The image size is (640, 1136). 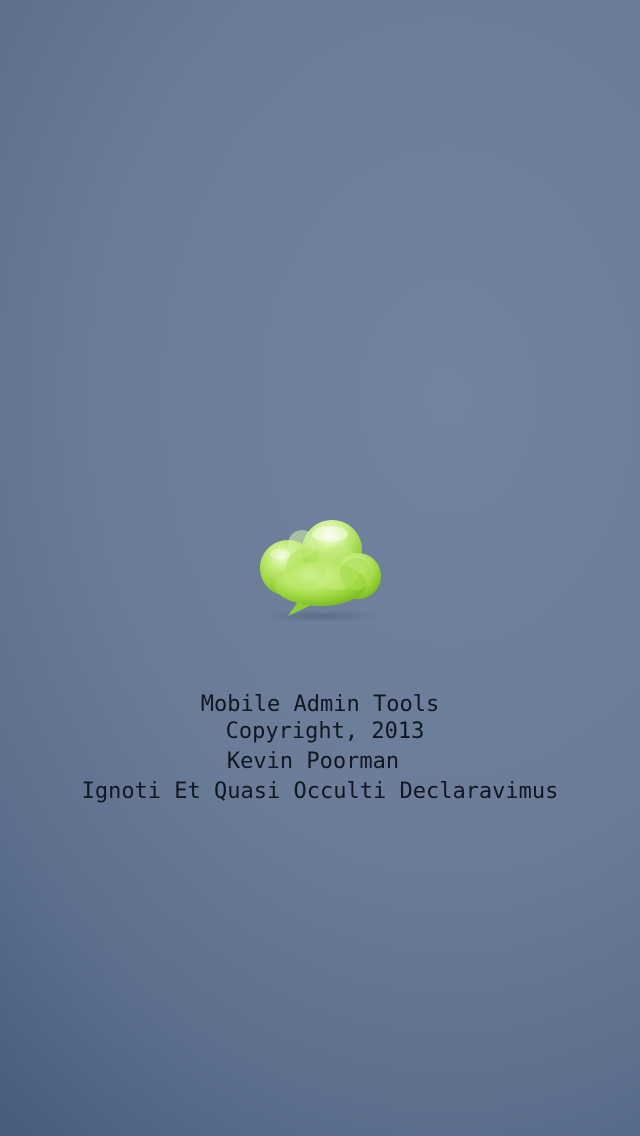 What do you see at coordinates (322, 571) in the screenshot?
I see `green-cloud-speech-bubble-icon` at bounding box center [322, 571].